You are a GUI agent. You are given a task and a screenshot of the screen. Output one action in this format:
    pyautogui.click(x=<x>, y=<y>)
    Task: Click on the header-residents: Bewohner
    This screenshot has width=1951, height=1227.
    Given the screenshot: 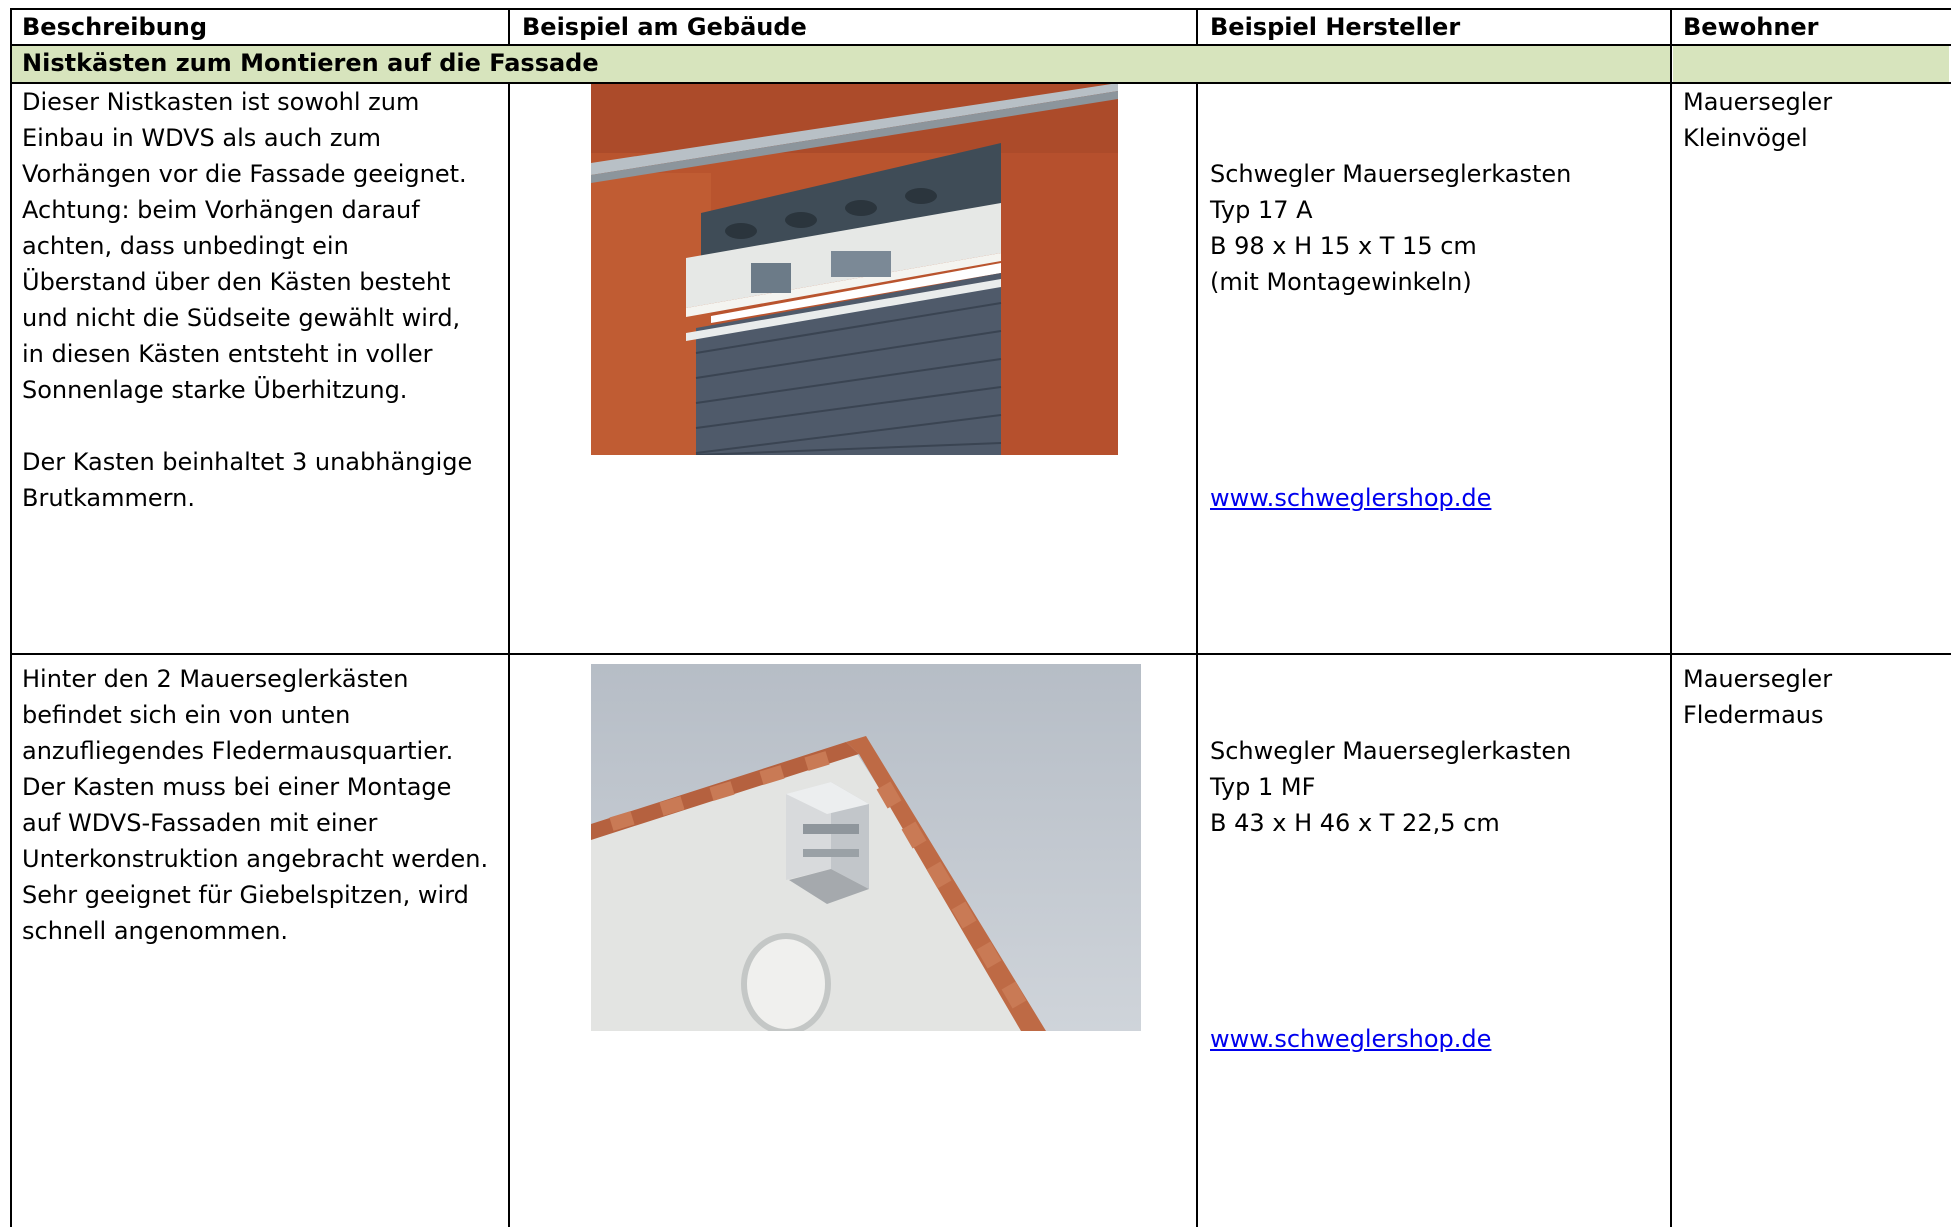 What is the action you would take?
    pyautogui.click(x=1751, y=27)
    